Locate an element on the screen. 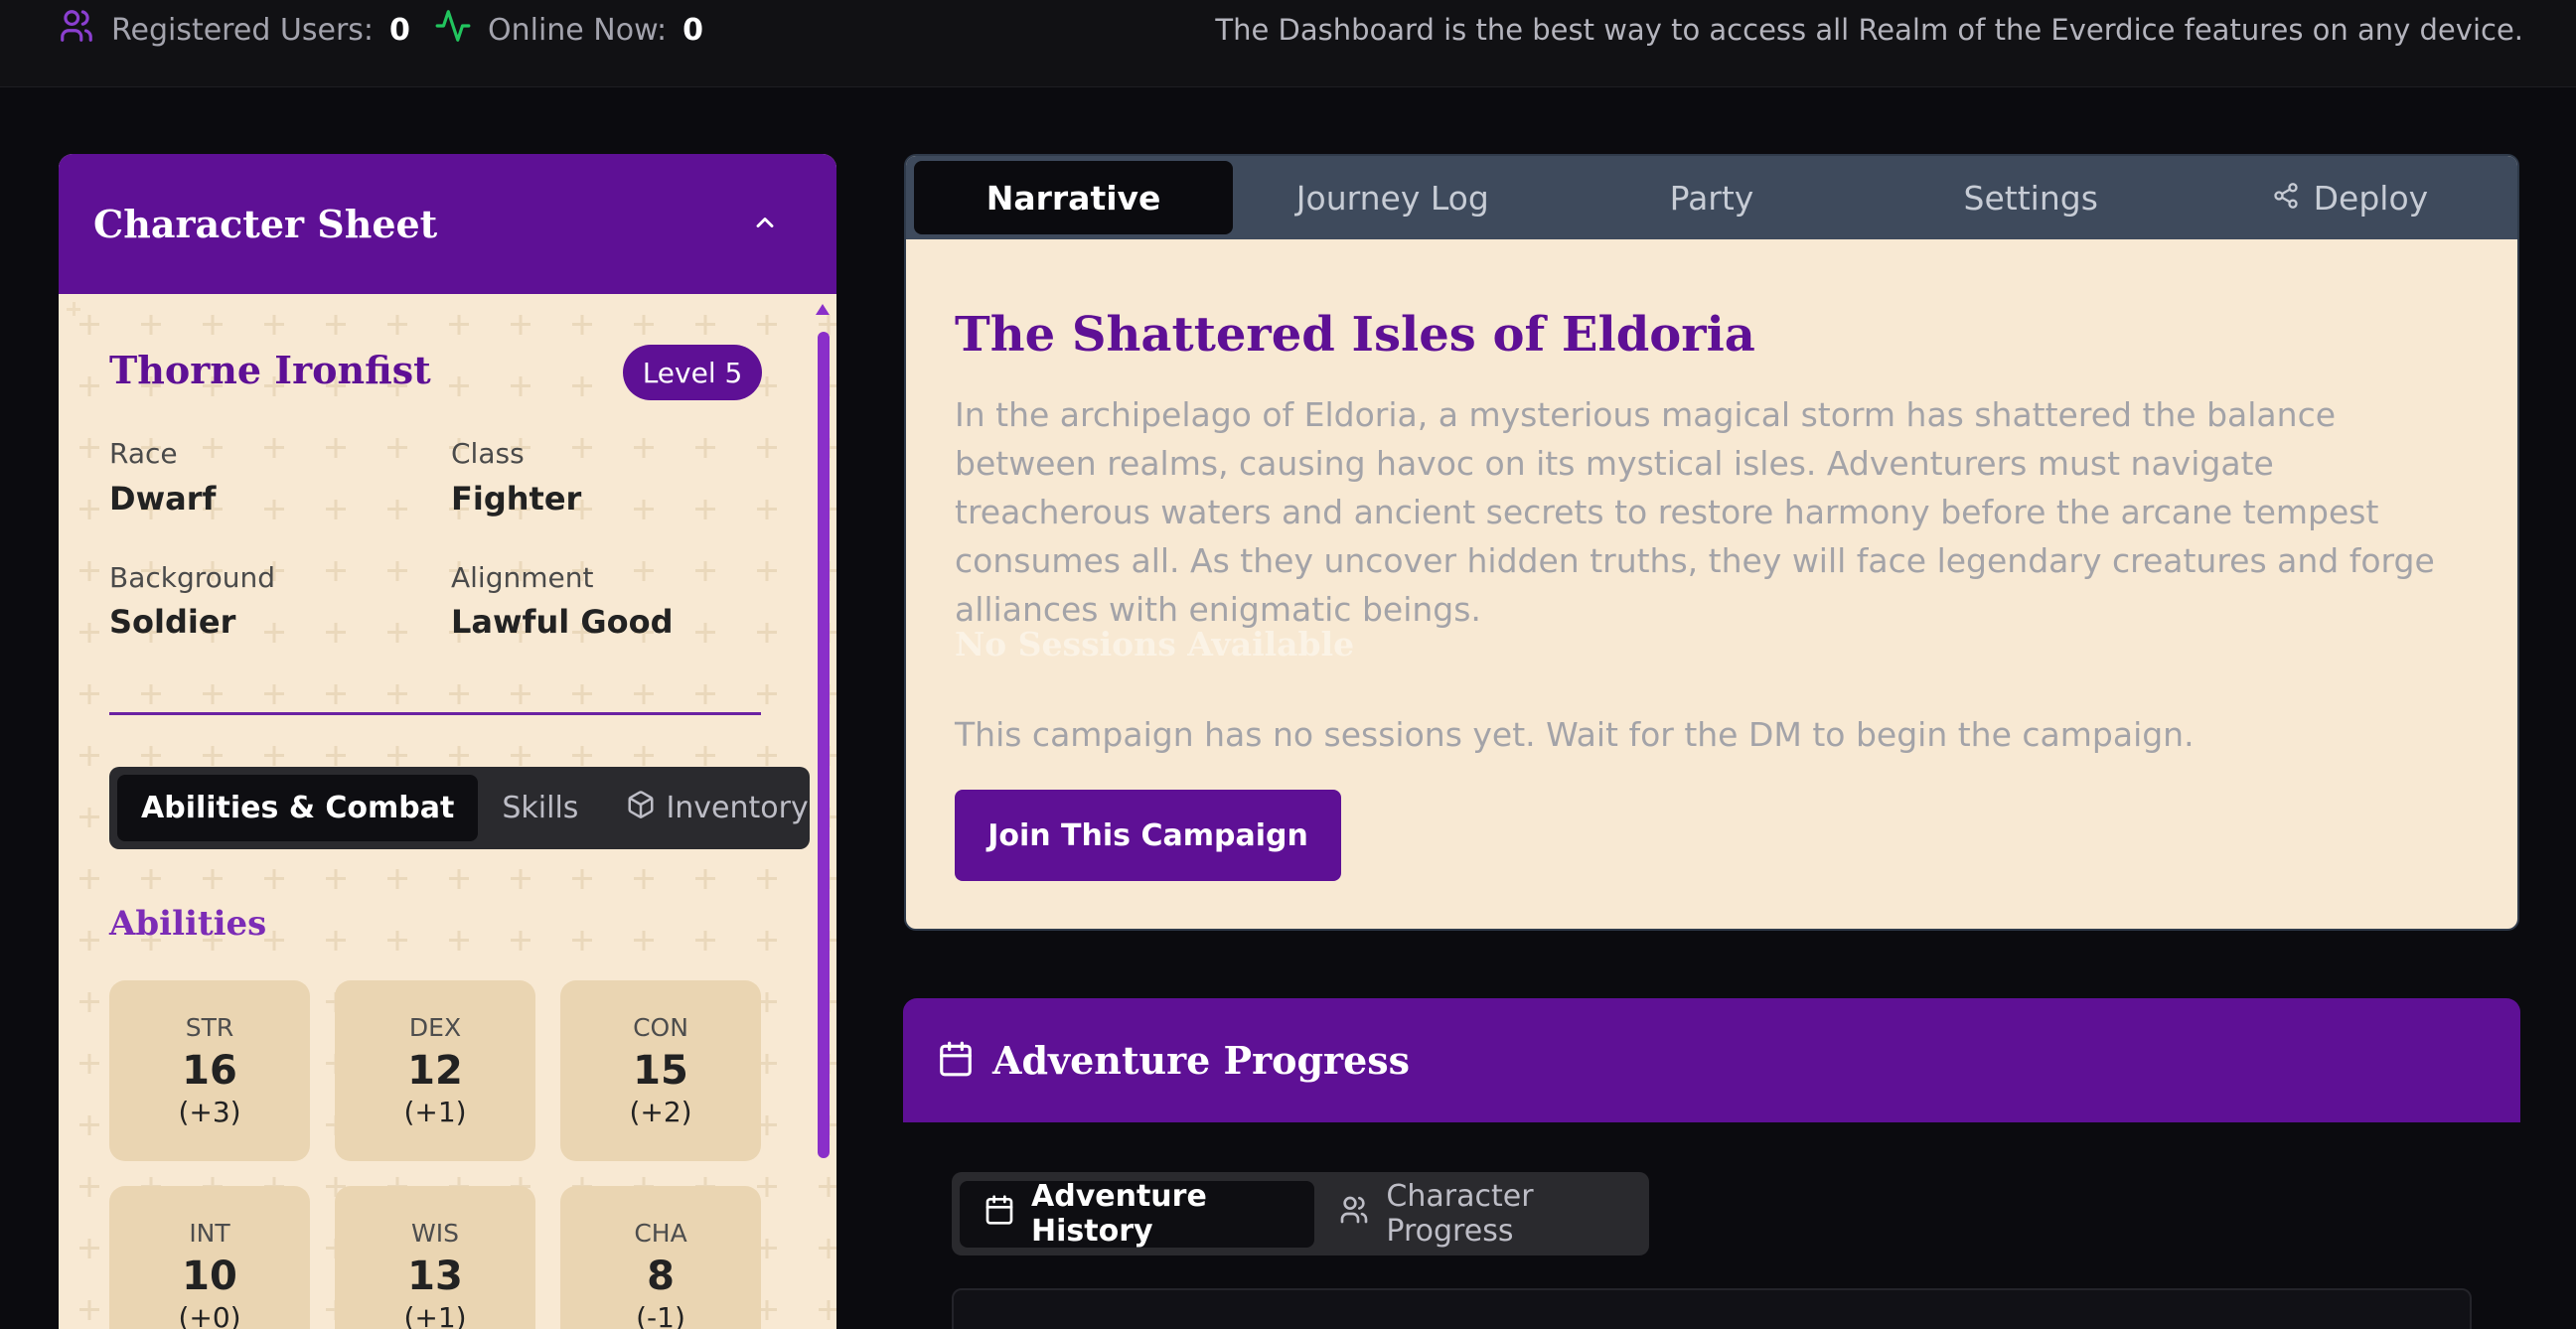 The height and width of the screenshot is (1329, 2576). background-label: Background is located at coordinates (193, 577).